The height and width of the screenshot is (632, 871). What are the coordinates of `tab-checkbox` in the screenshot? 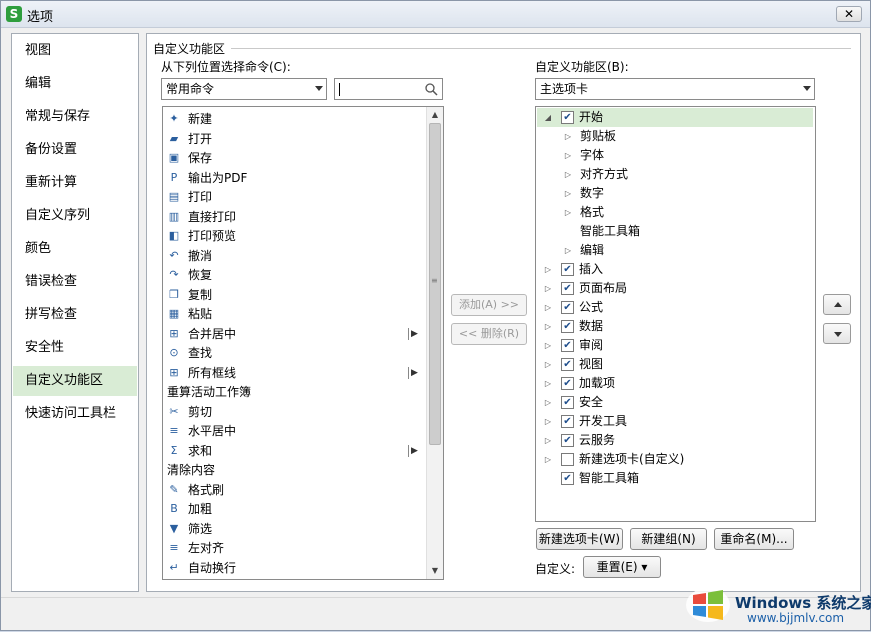 It's located at (567, 459).